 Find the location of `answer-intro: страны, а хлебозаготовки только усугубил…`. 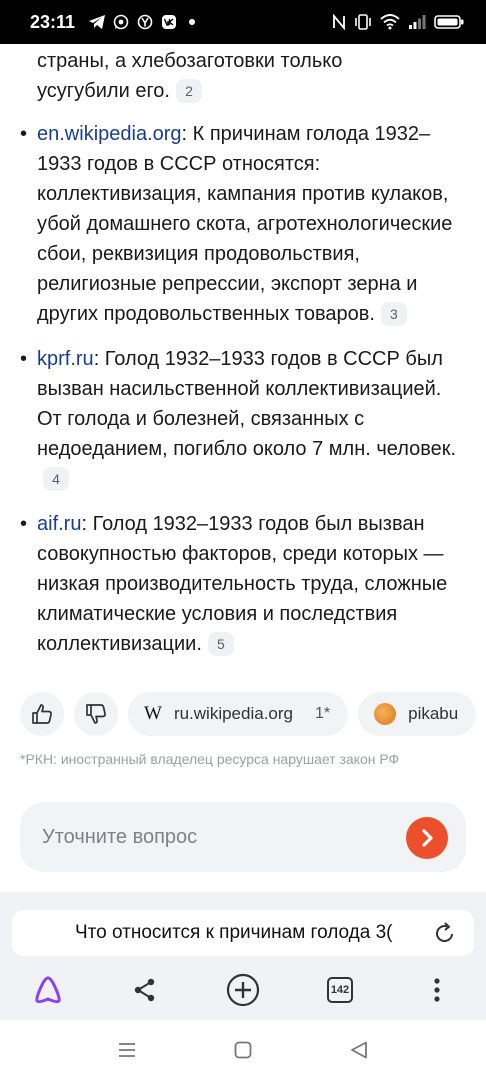

answer-intro: страны, а хлебозаготовки только усугубил… is located at coordinates (243, 76).